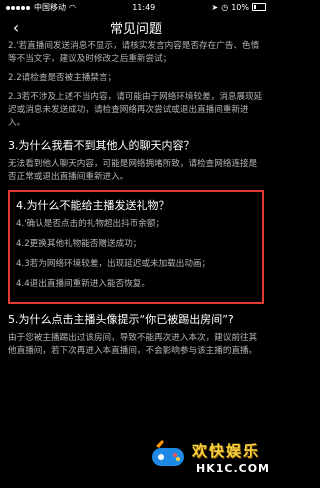 This screenshot has height=488, width=320. Describe the element at coordinates (83, 284) in the screenshot. I see `faq-item: 4.4退出直播间重新进入能否恢复。` at that location.